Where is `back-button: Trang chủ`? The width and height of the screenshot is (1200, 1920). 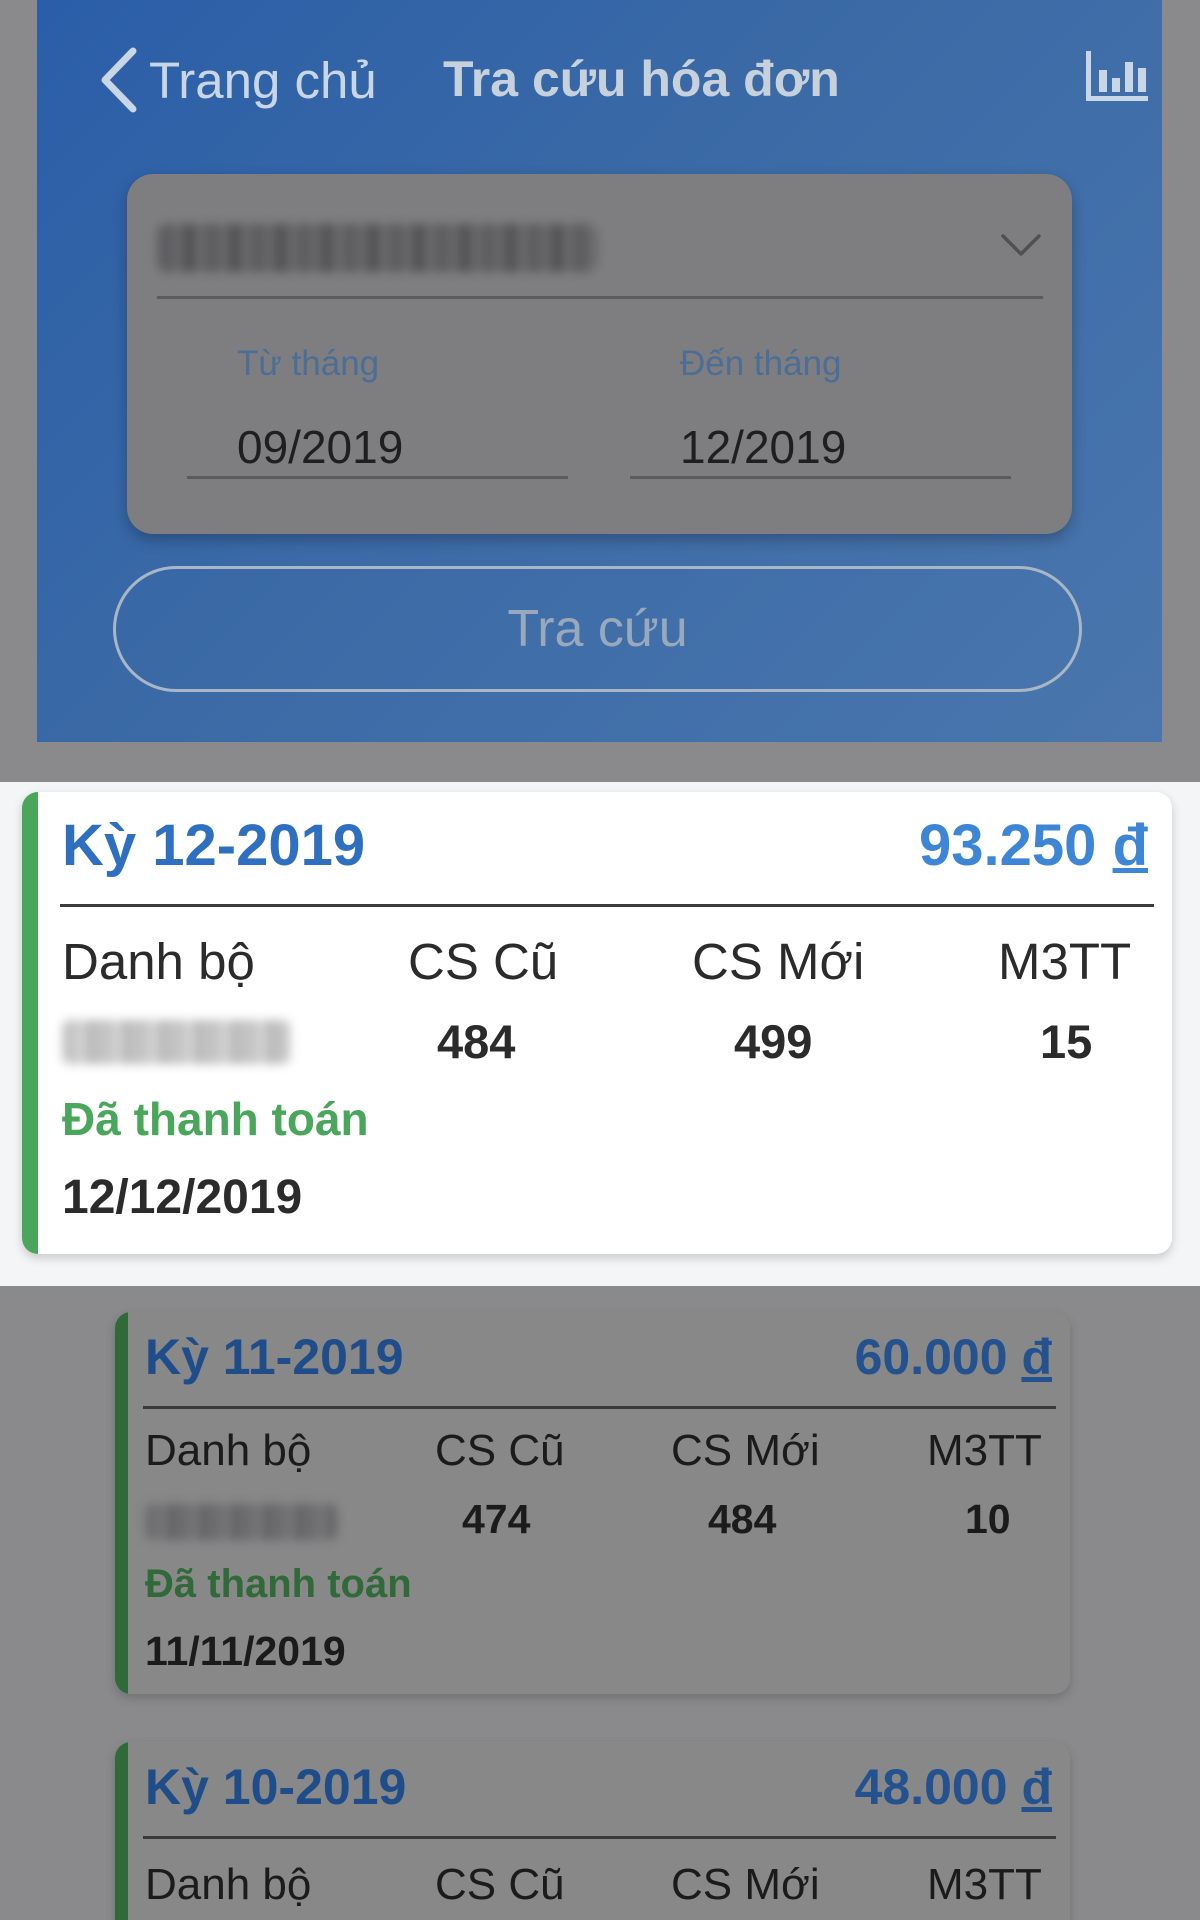
back-button: Trang chủ is located at coordinates (237, 80).